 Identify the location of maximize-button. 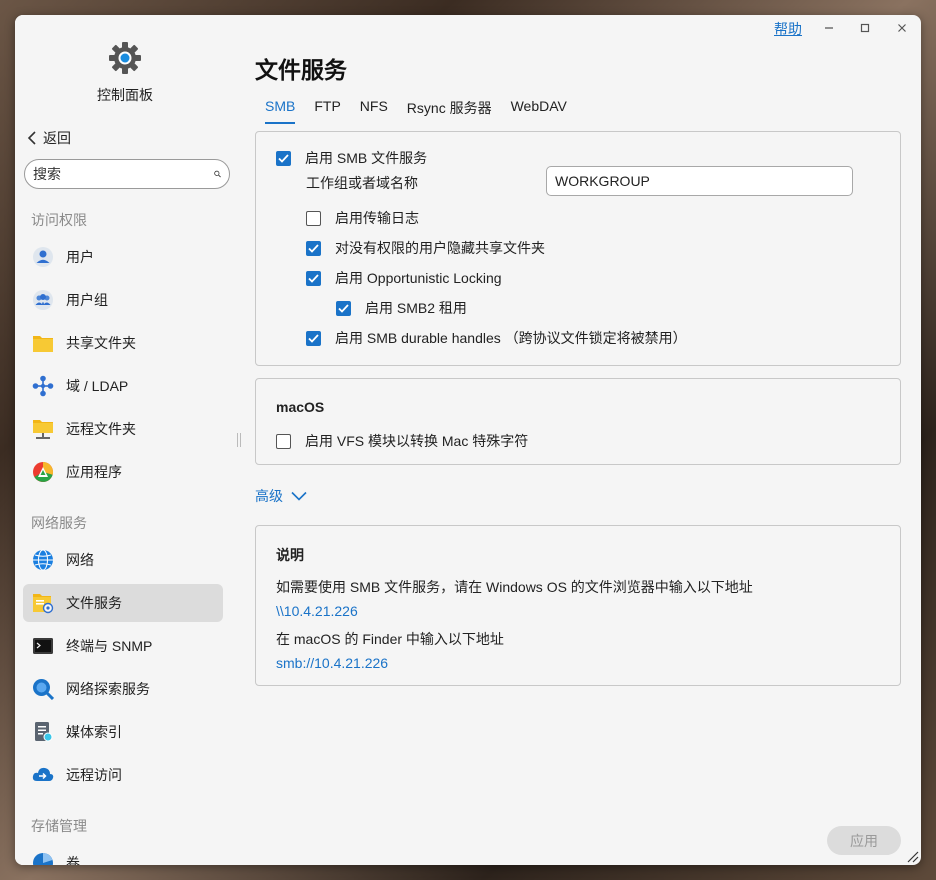
(865, 28).